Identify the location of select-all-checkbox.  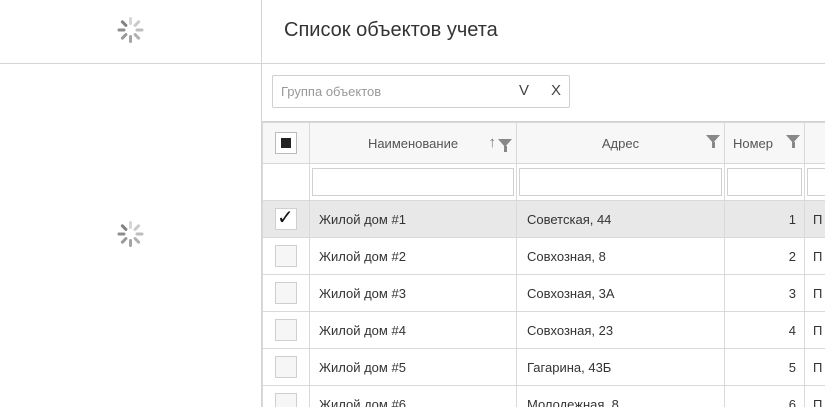
(286, 143).